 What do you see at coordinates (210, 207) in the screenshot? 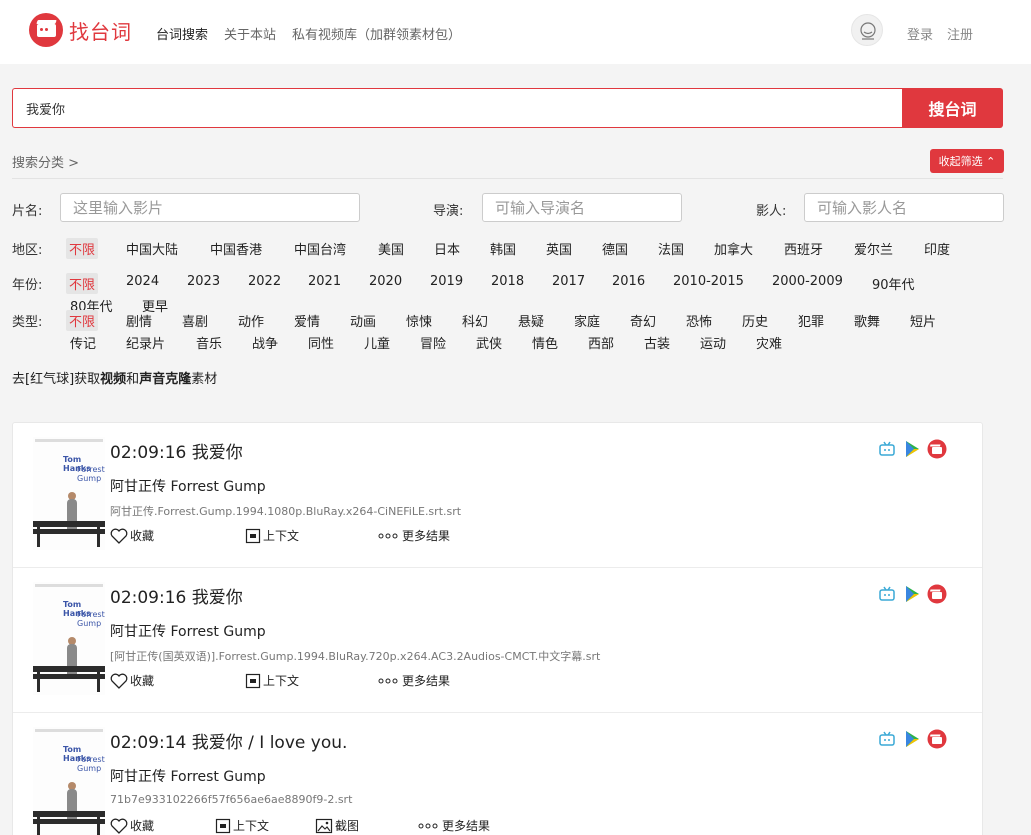
I see `title-input` at bounding box center [210, 207].